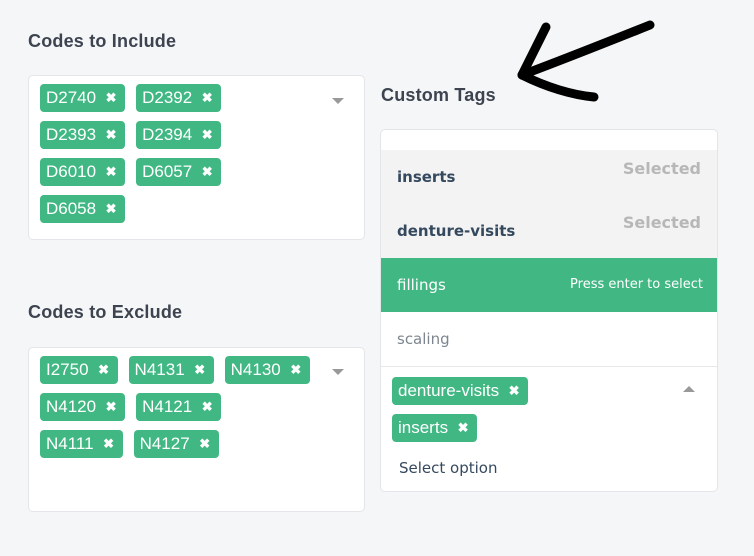 Image resolution: width=754 pixels, height=556 pixels. I want to click on dropdown-option: denture-visits Selected, so click(549, 231).